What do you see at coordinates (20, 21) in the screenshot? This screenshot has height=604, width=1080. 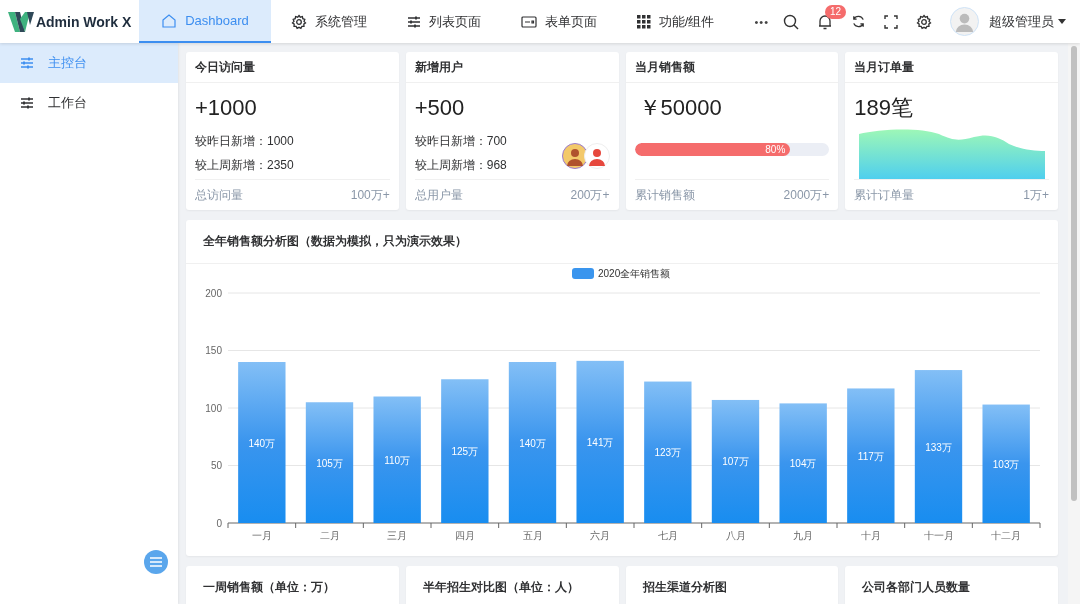 I see `logo-icon` at bounding box center [20, 21].